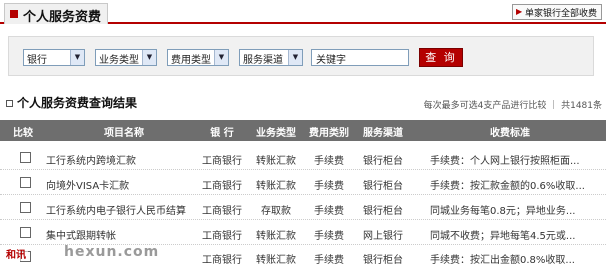 Image resolution: width=606 pixels, height=269 pixels. Describe the element at coordinates (121, 159) in the screenshot. I see `row-name: 工行系统内跨境汇款` at that location.